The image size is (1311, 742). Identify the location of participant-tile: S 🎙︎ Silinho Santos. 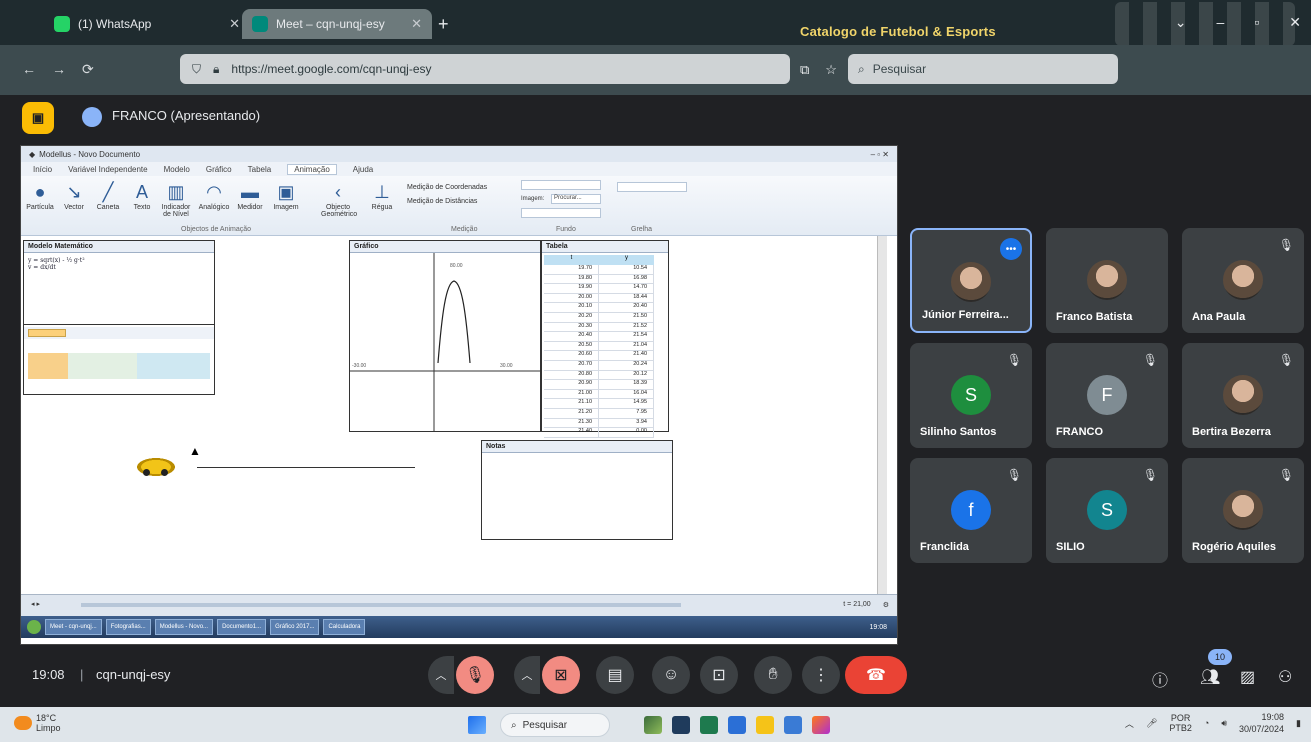
(971, 395).